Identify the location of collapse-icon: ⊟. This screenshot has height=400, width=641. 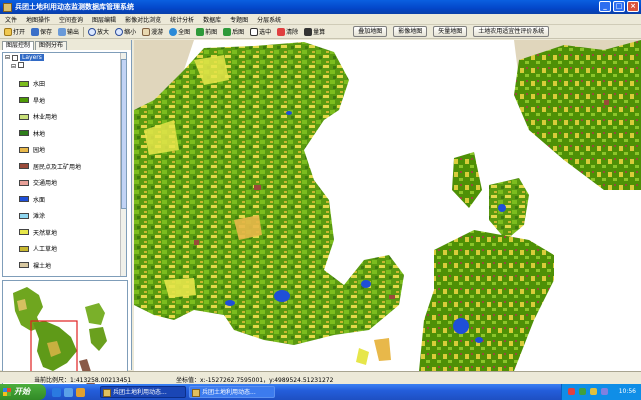
(7, 57).